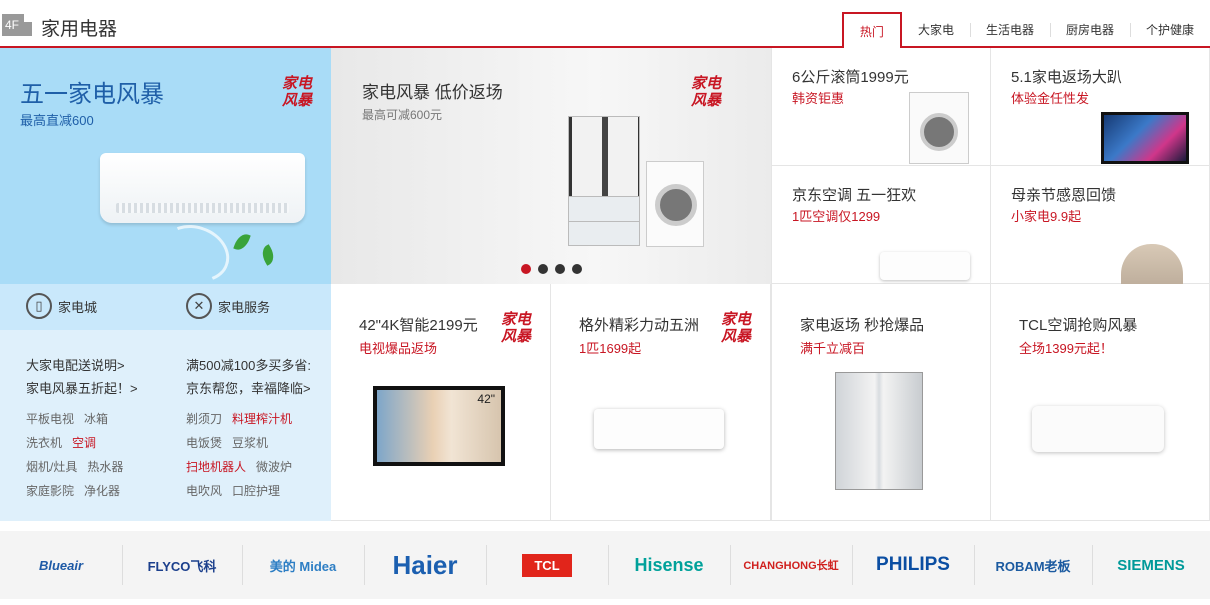 Image resolution: width=1210 pixels, height=605 pixels. I want to click on tab-life-appliances: 生活电器, so click(1009, 30).